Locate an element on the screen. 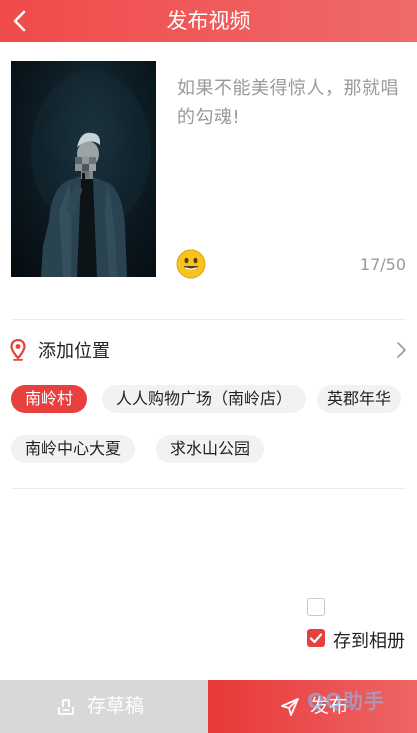  location-chip: 人人购物广场（南岭店） is located at coordinates (204, 399).